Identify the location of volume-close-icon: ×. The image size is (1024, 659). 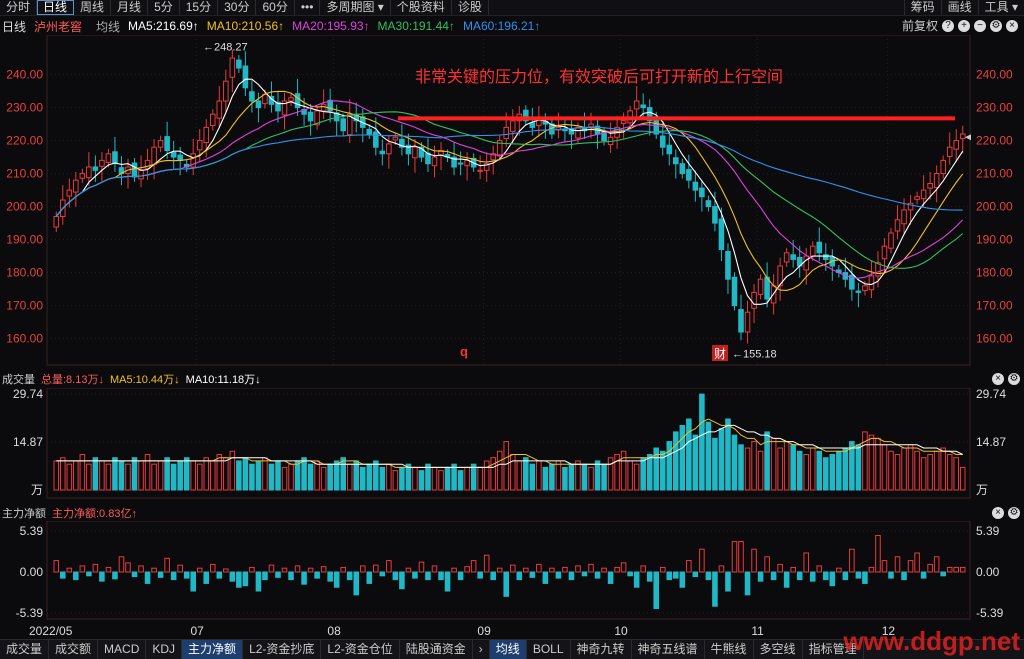
(998, 379).